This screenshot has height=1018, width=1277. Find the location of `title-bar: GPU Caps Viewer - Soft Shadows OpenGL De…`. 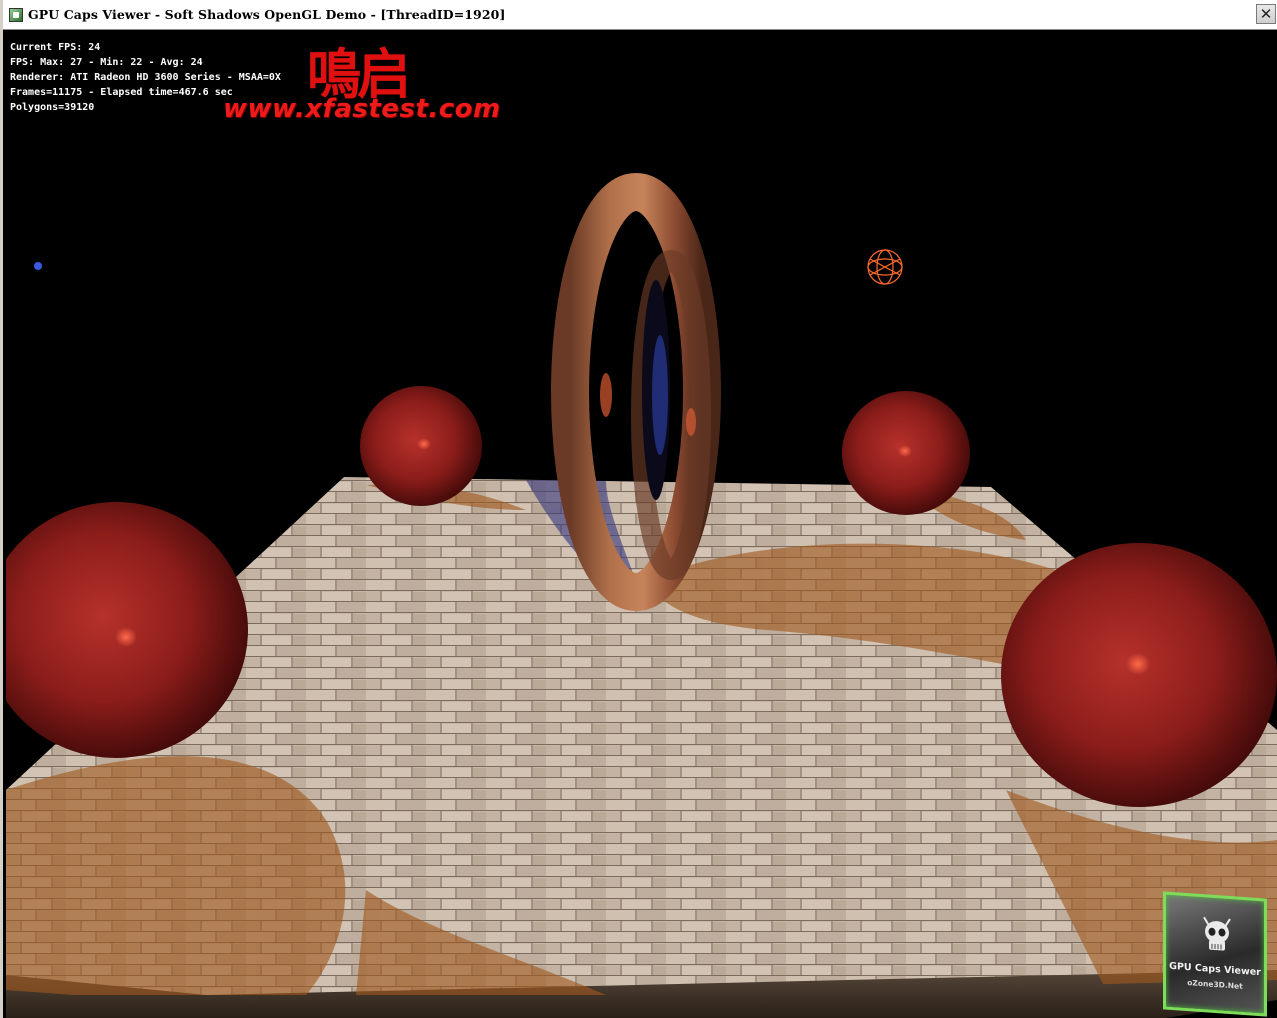

title-bar: GPU Caps Viewer - Soft Shadows OpenGL De… is located at coordinates (640, 15).